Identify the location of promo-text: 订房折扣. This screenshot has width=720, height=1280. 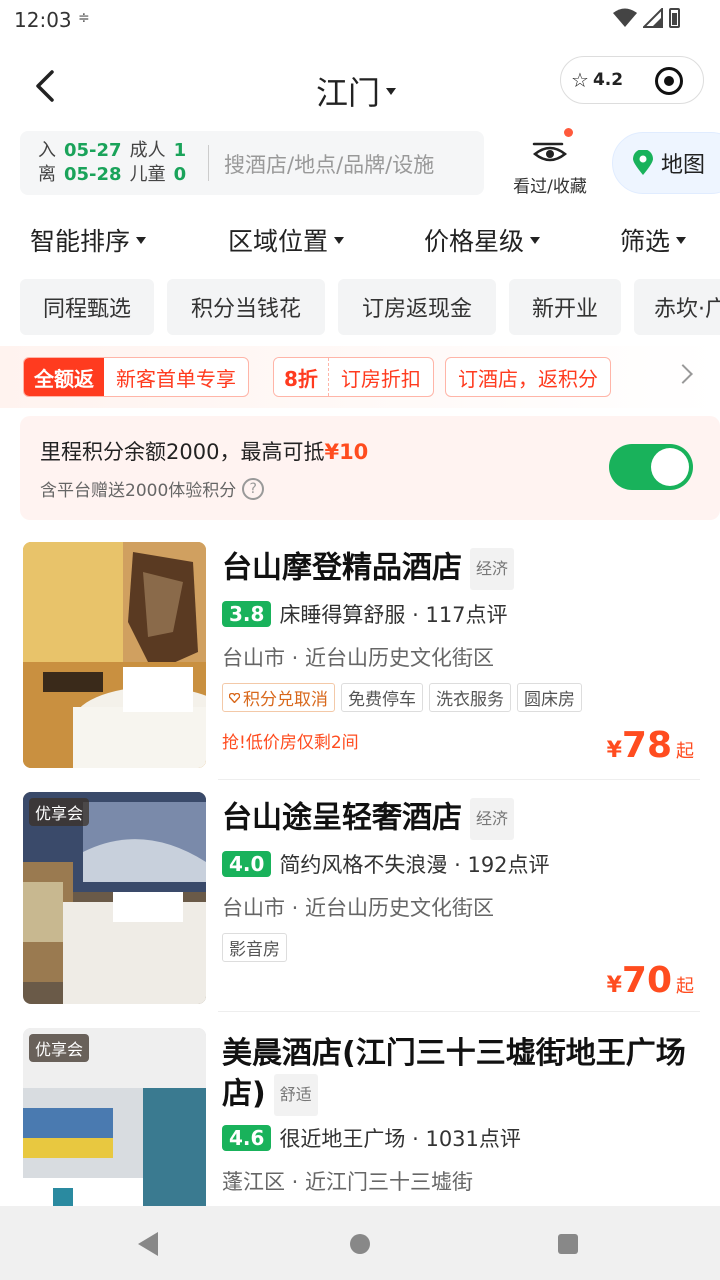
(380, 378).